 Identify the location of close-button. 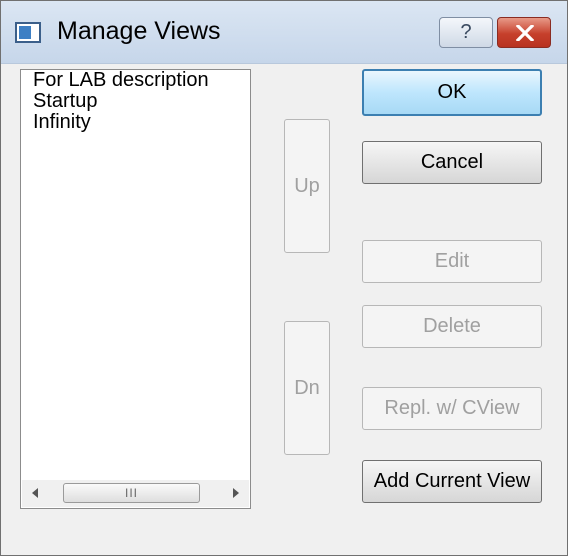
(524, 32).